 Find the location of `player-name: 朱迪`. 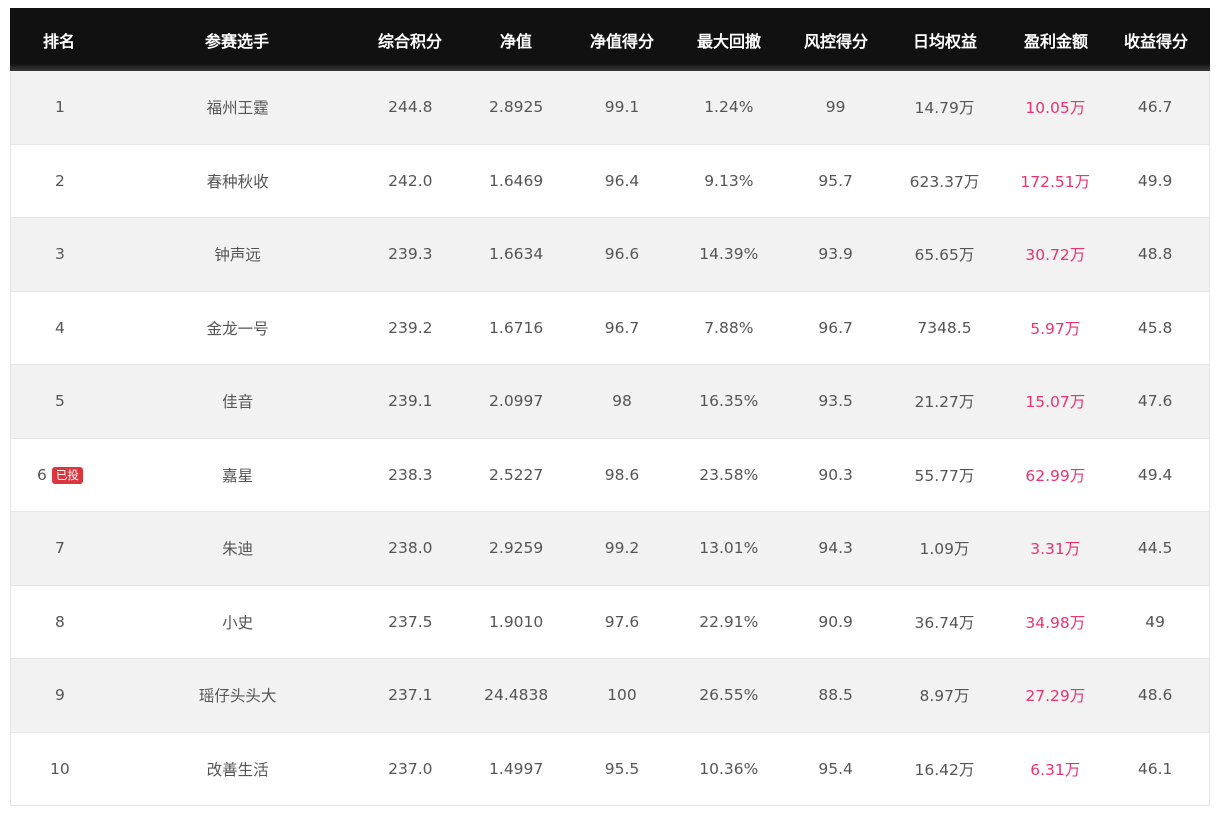

player-name: 朱迪 is located at coordinates (238, 549).